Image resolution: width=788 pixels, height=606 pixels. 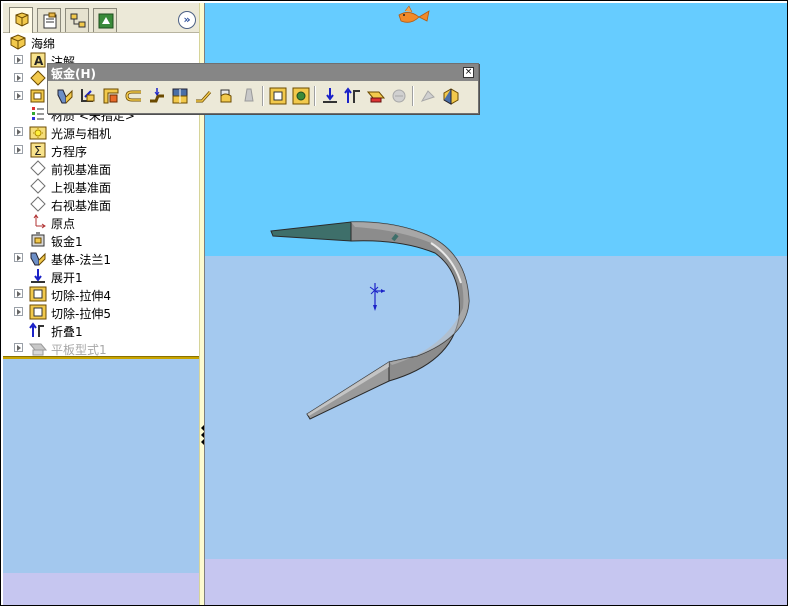 I want to click on jog-icon, so click(x=157, y=95).